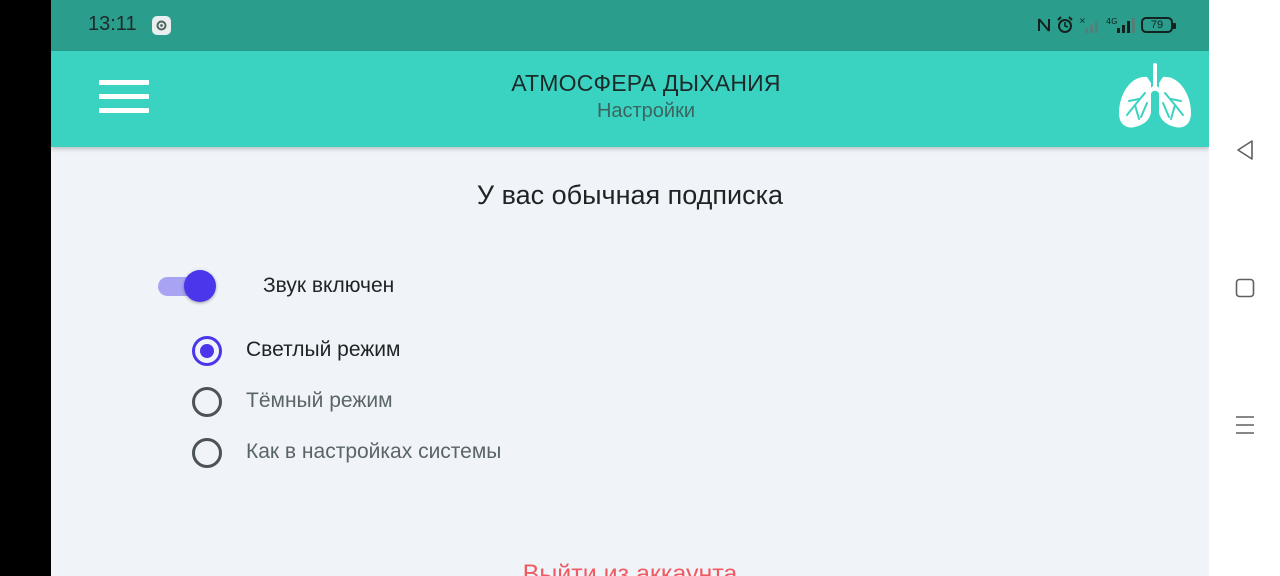 This screenshot has height=576, width=1280. I want to click on signal-sim1-icon: ×, so click(1088, 24).